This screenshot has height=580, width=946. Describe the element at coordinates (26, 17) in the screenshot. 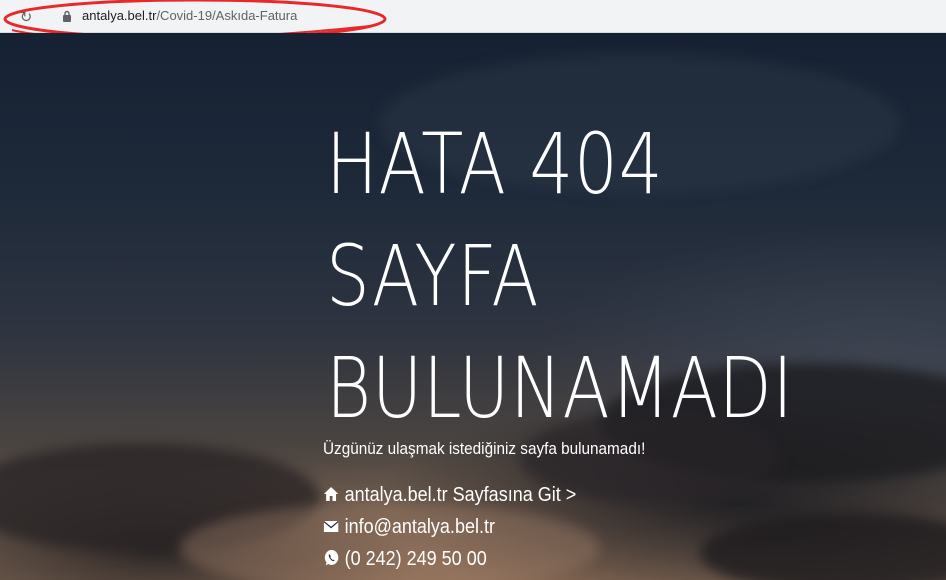

I see `reload-icon: ↻` at that location.